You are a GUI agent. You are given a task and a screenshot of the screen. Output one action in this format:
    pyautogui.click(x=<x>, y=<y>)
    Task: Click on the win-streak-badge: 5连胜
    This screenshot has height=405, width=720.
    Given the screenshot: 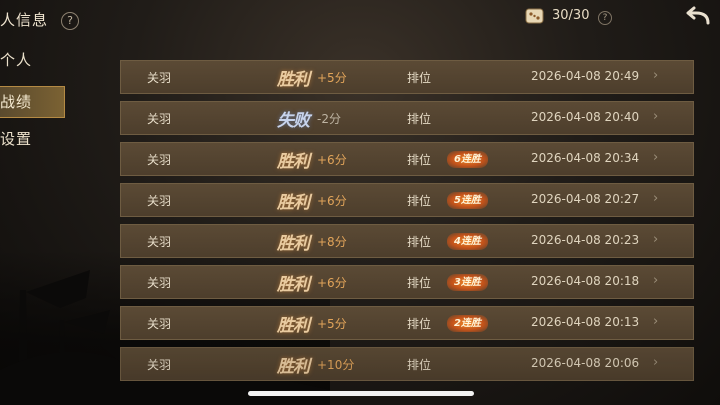 What is the action you would take?
    pyautogui.click(x=467, y=200)
    